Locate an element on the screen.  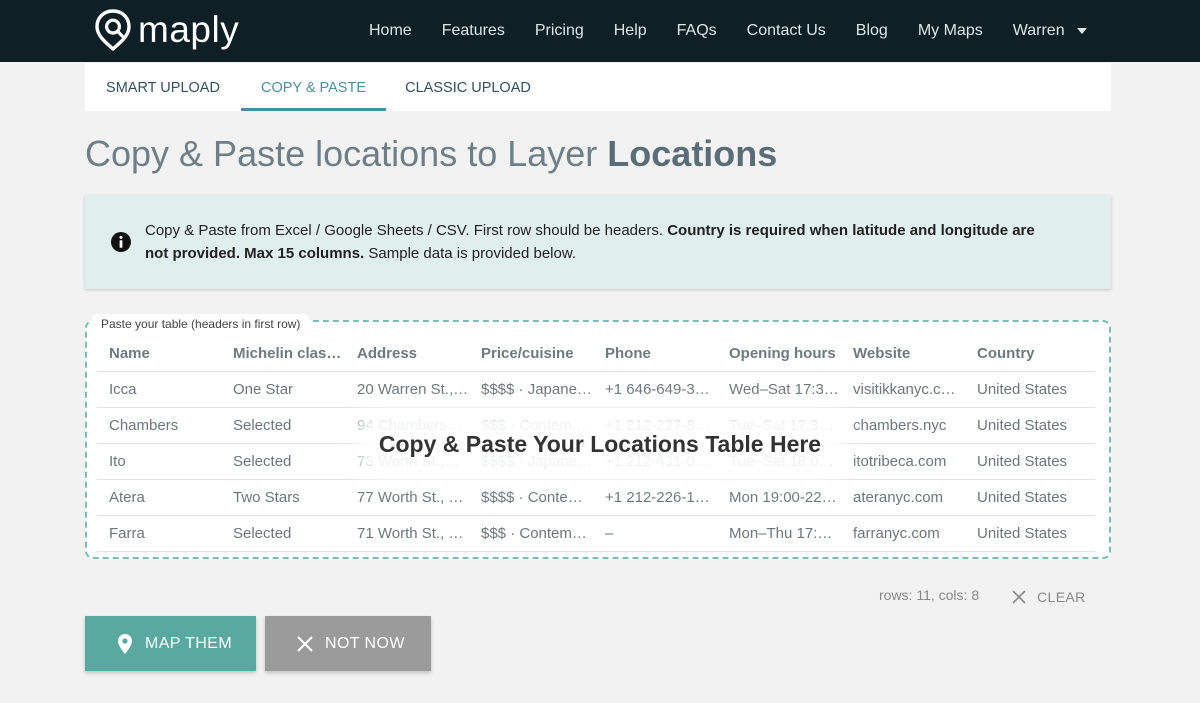
tab-smart-upload: SMART UPLOAD is located at coordinates (163, 87).